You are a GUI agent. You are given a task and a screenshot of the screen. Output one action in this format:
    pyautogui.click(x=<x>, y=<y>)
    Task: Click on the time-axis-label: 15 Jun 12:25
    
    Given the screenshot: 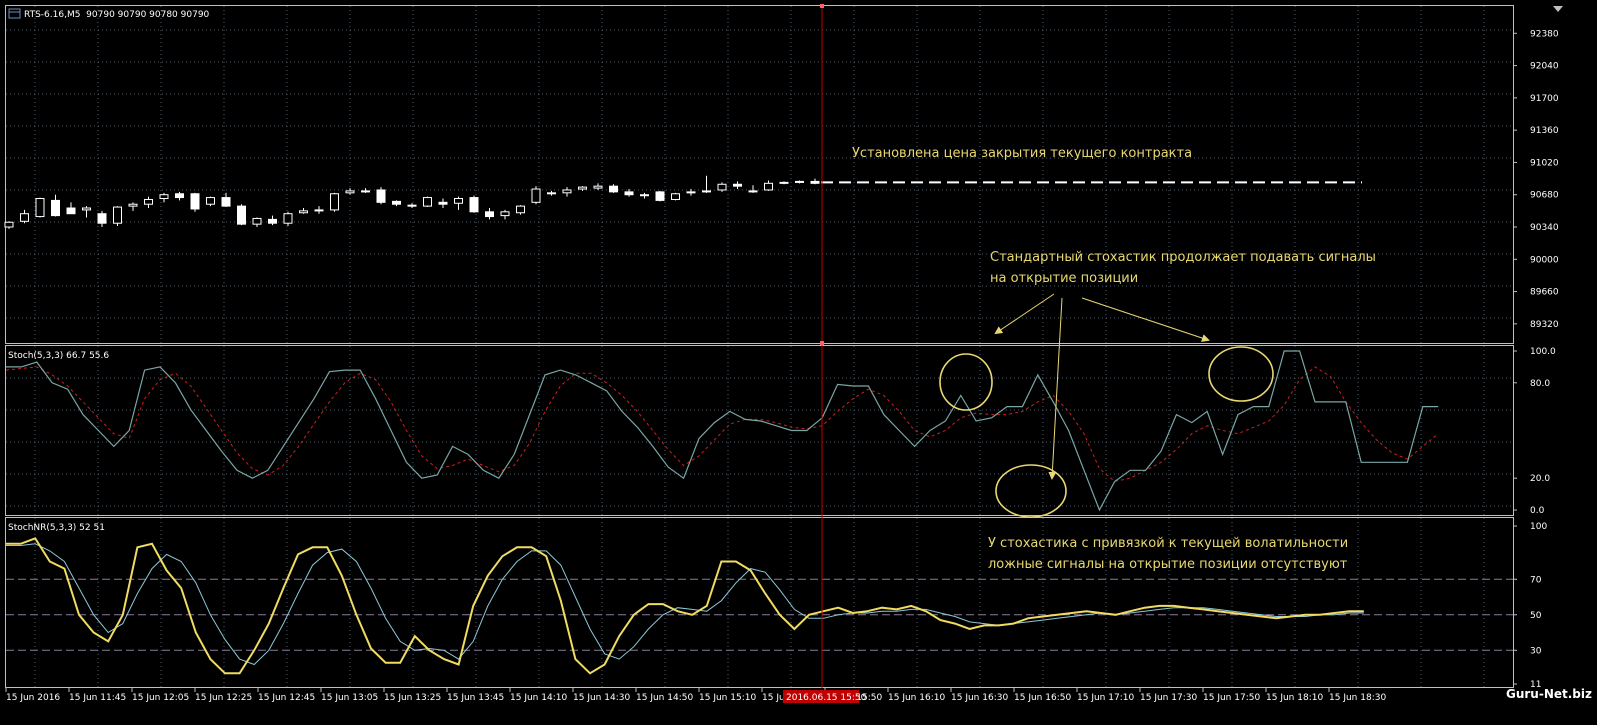 What is the action you would take?
    pyautogui.click(x=223, y=698)
    